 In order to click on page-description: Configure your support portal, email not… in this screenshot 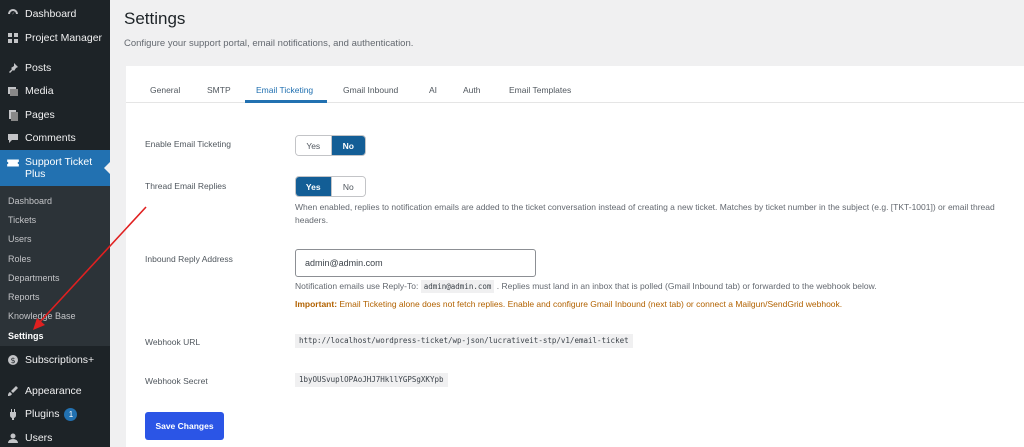, I will do `click(269, 43)`.